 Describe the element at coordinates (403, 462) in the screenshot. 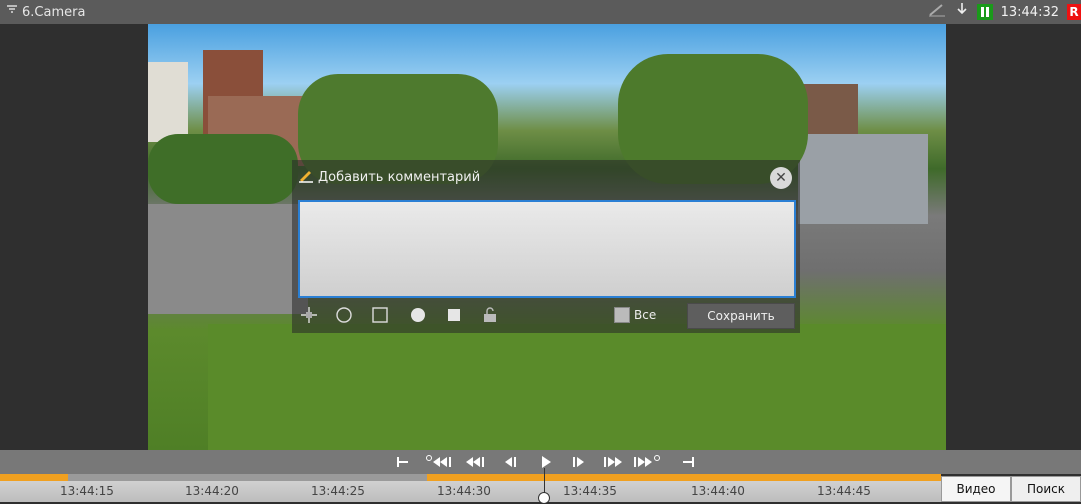

I see `go-to-start-icon` at that location.